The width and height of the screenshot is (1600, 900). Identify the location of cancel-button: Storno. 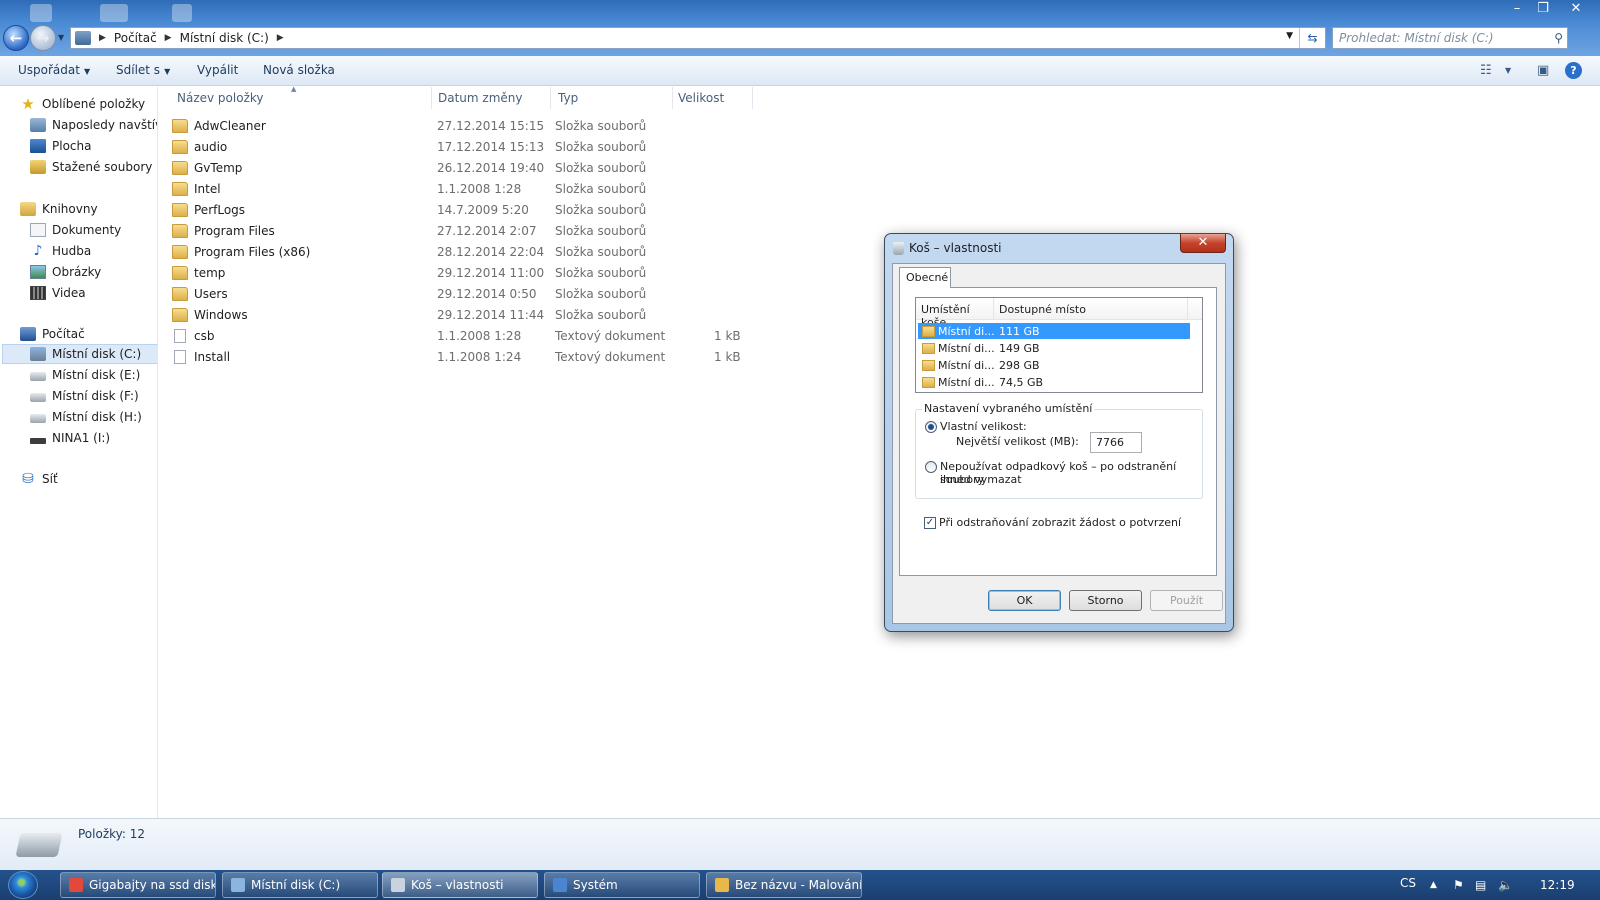
(1105, 600).